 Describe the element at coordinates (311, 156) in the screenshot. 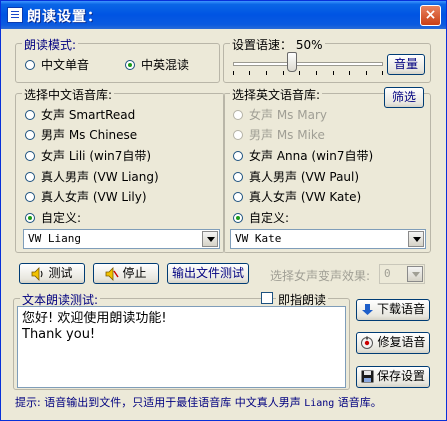

I see `radio-label: 女声 Anna (win7自带)` at that location.